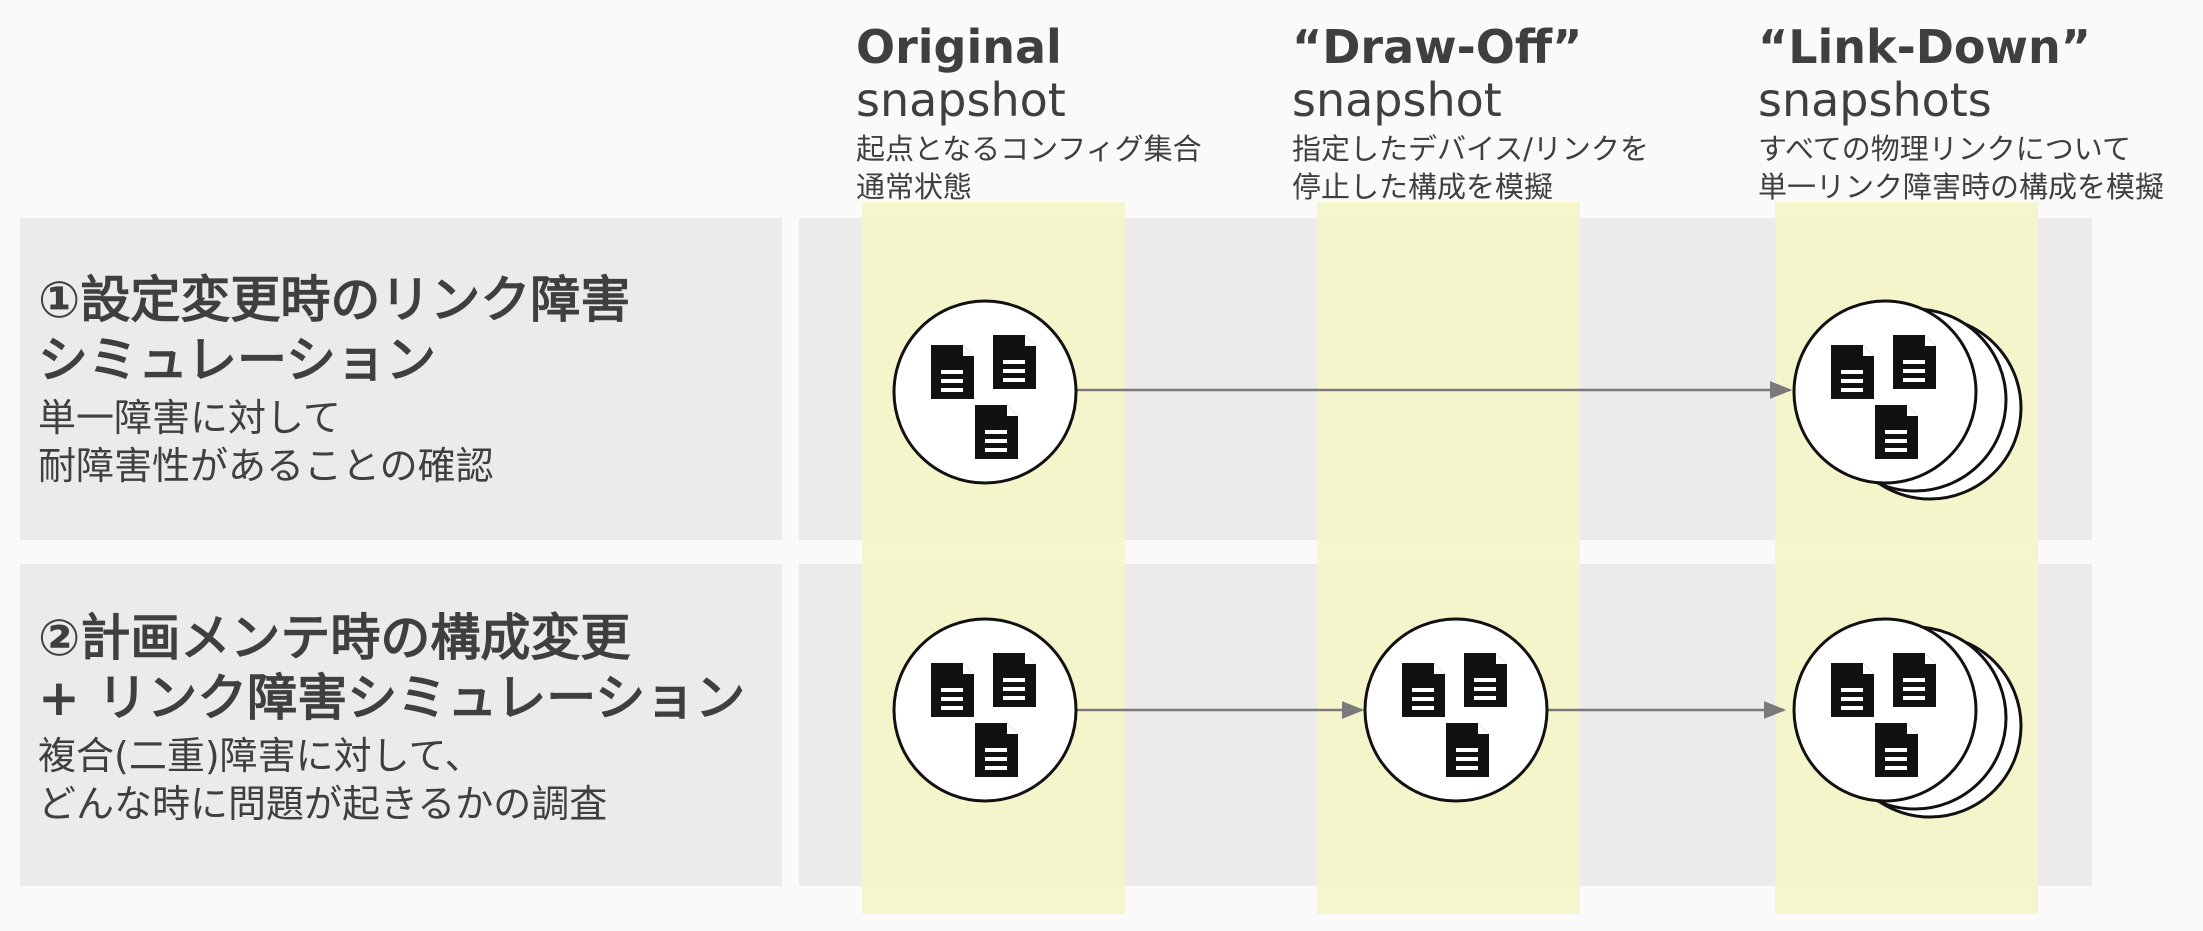 This screenshot has height=931, width=2203. What do you see at coordinates (1907, 400) in the screenshot?
I see `linkdown-snapshots-row1` at bounding box center [1907, 400].